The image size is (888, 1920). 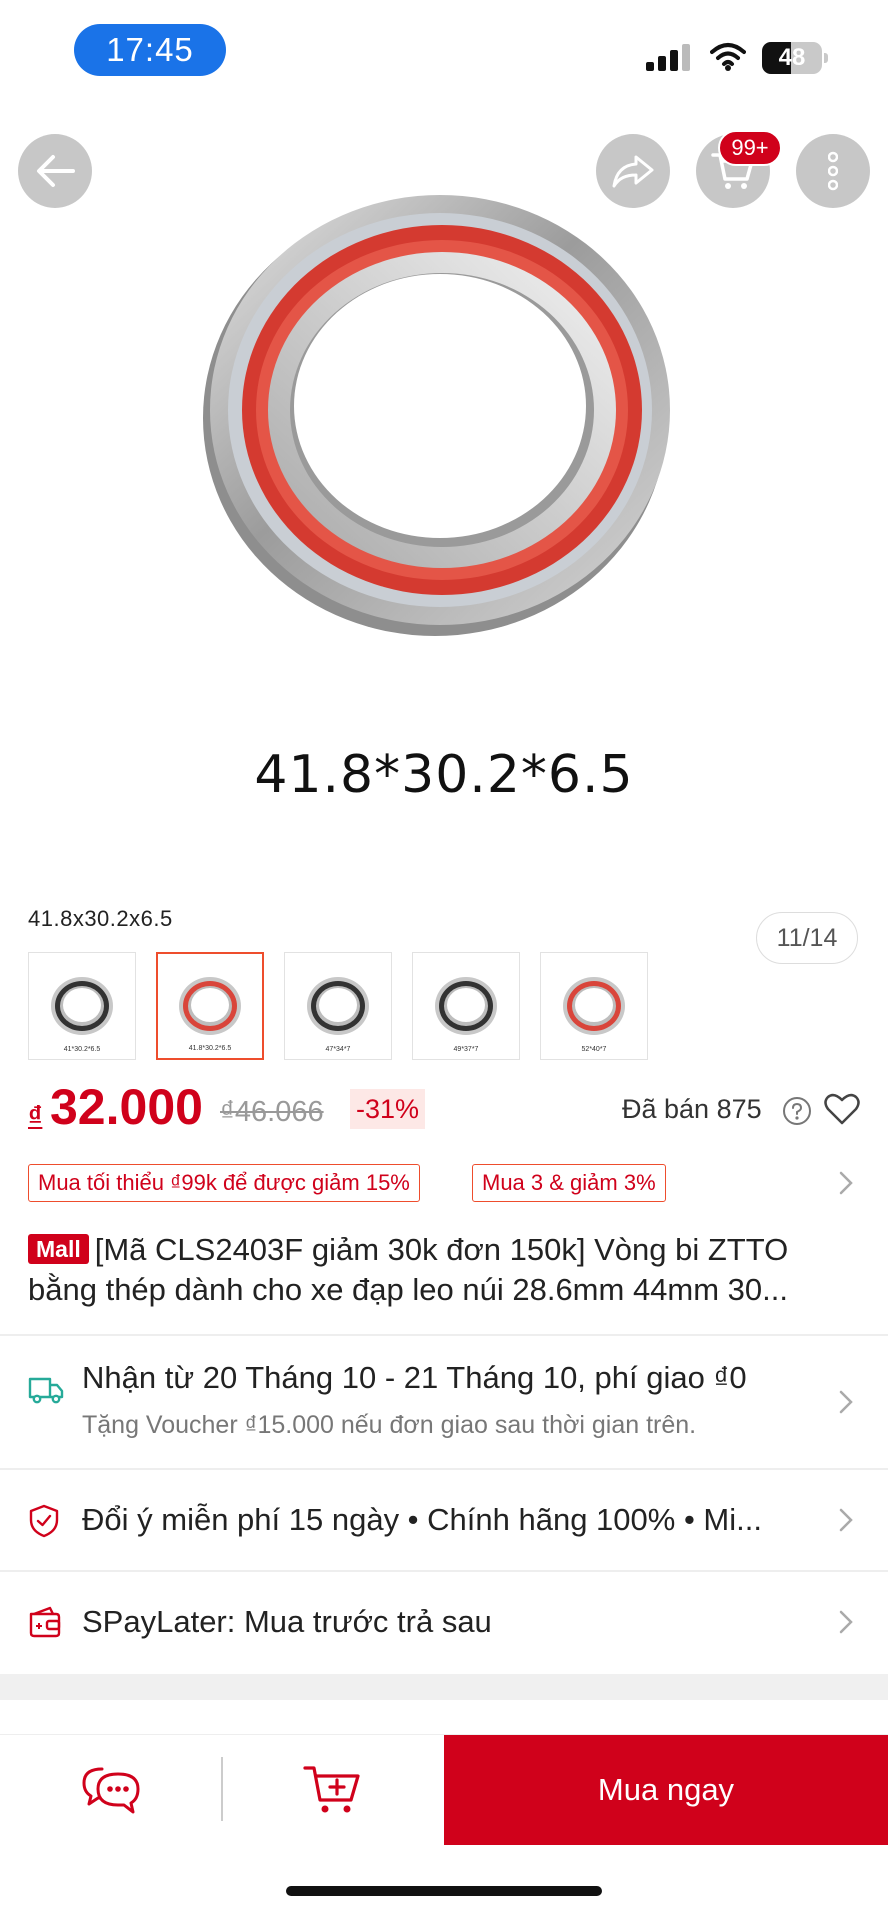 I want to click on paylater-row: SPayLater: Mua trước trả sau, so click(x=444, y=1622).